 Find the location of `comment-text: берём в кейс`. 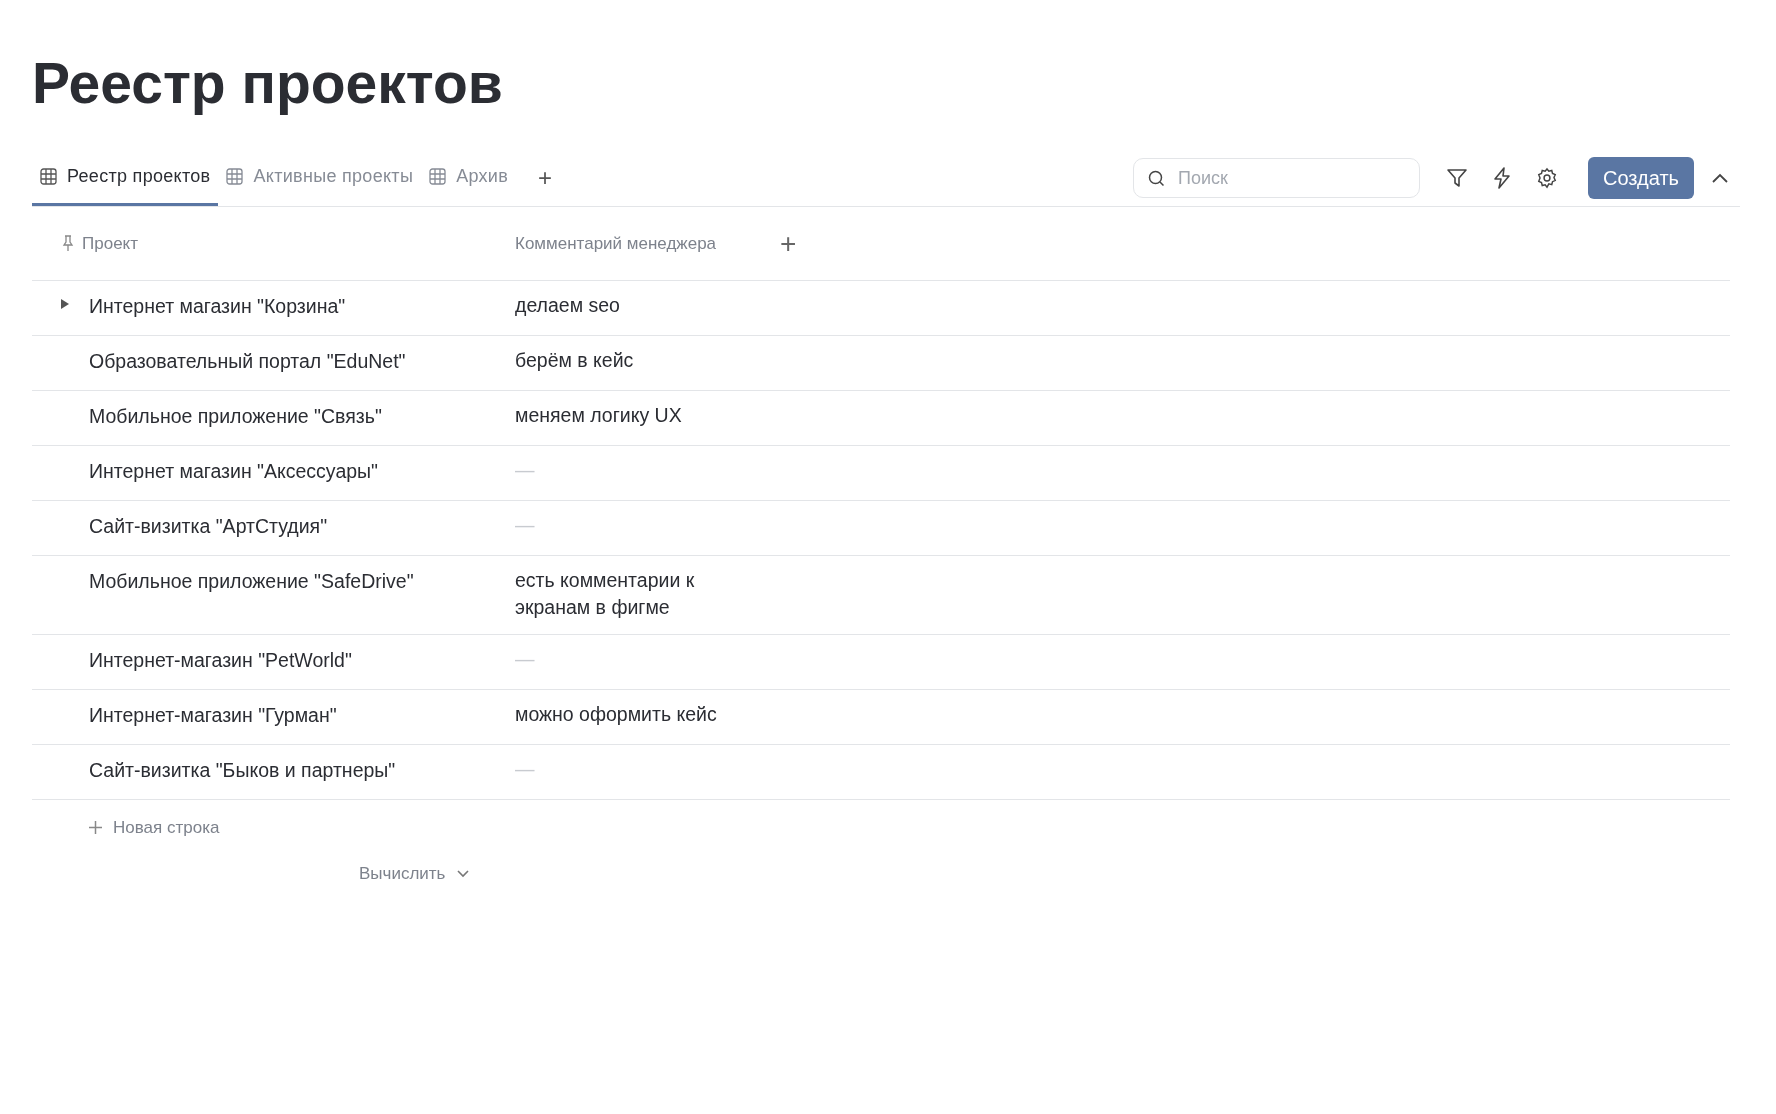

comment-text: берём в кейс is located at coordinates (575, 360).